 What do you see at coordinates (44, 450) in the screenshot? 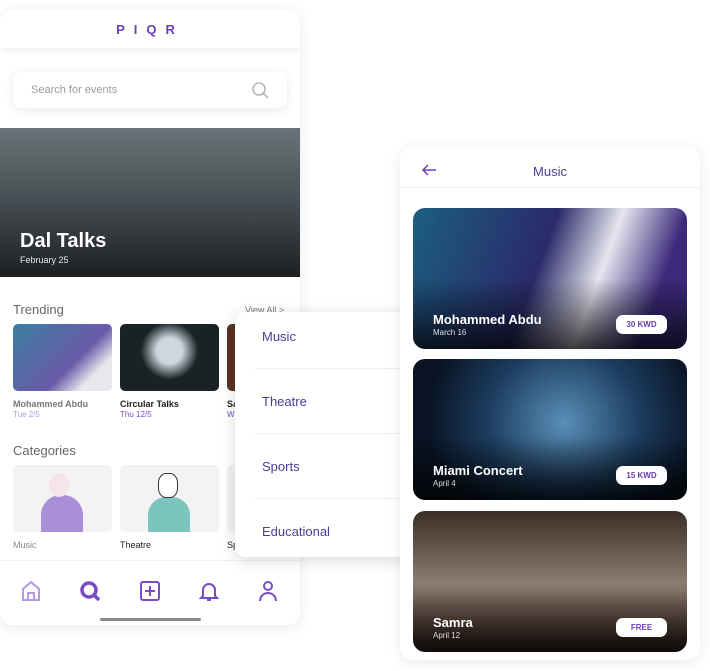
I see `categories-title: Categories` at bounding box center [44, 450].